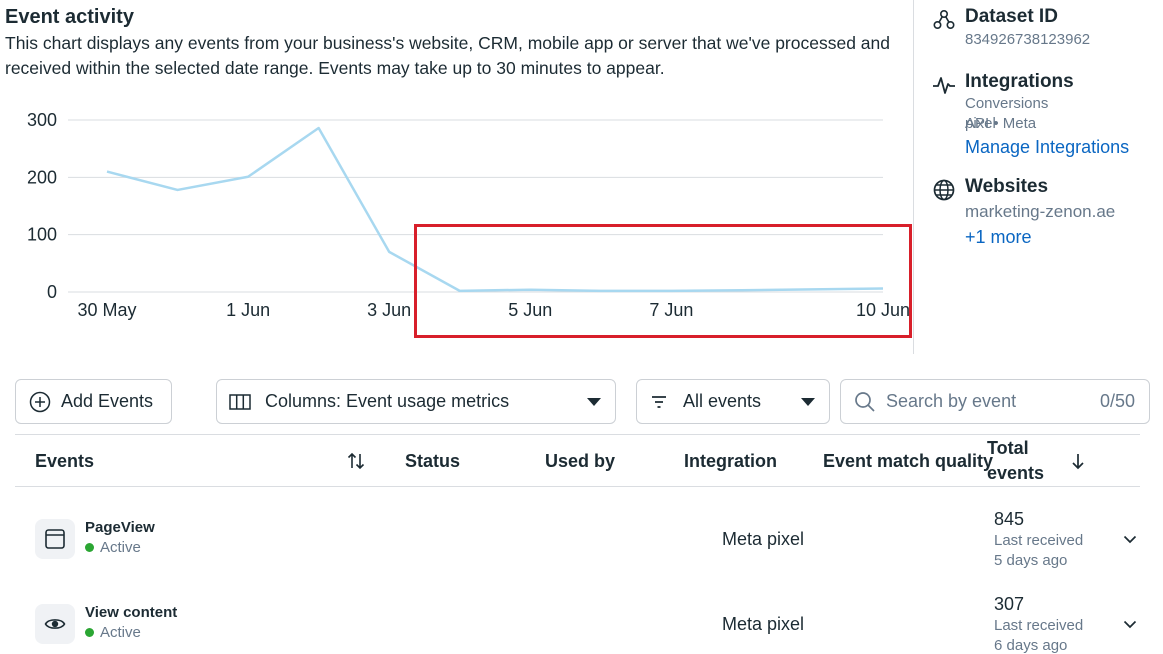 This screenshot has width=1163, height=654. Describe the element at coordinates (944, 85) in the screenshot. I see `pulse-icon` at that location.